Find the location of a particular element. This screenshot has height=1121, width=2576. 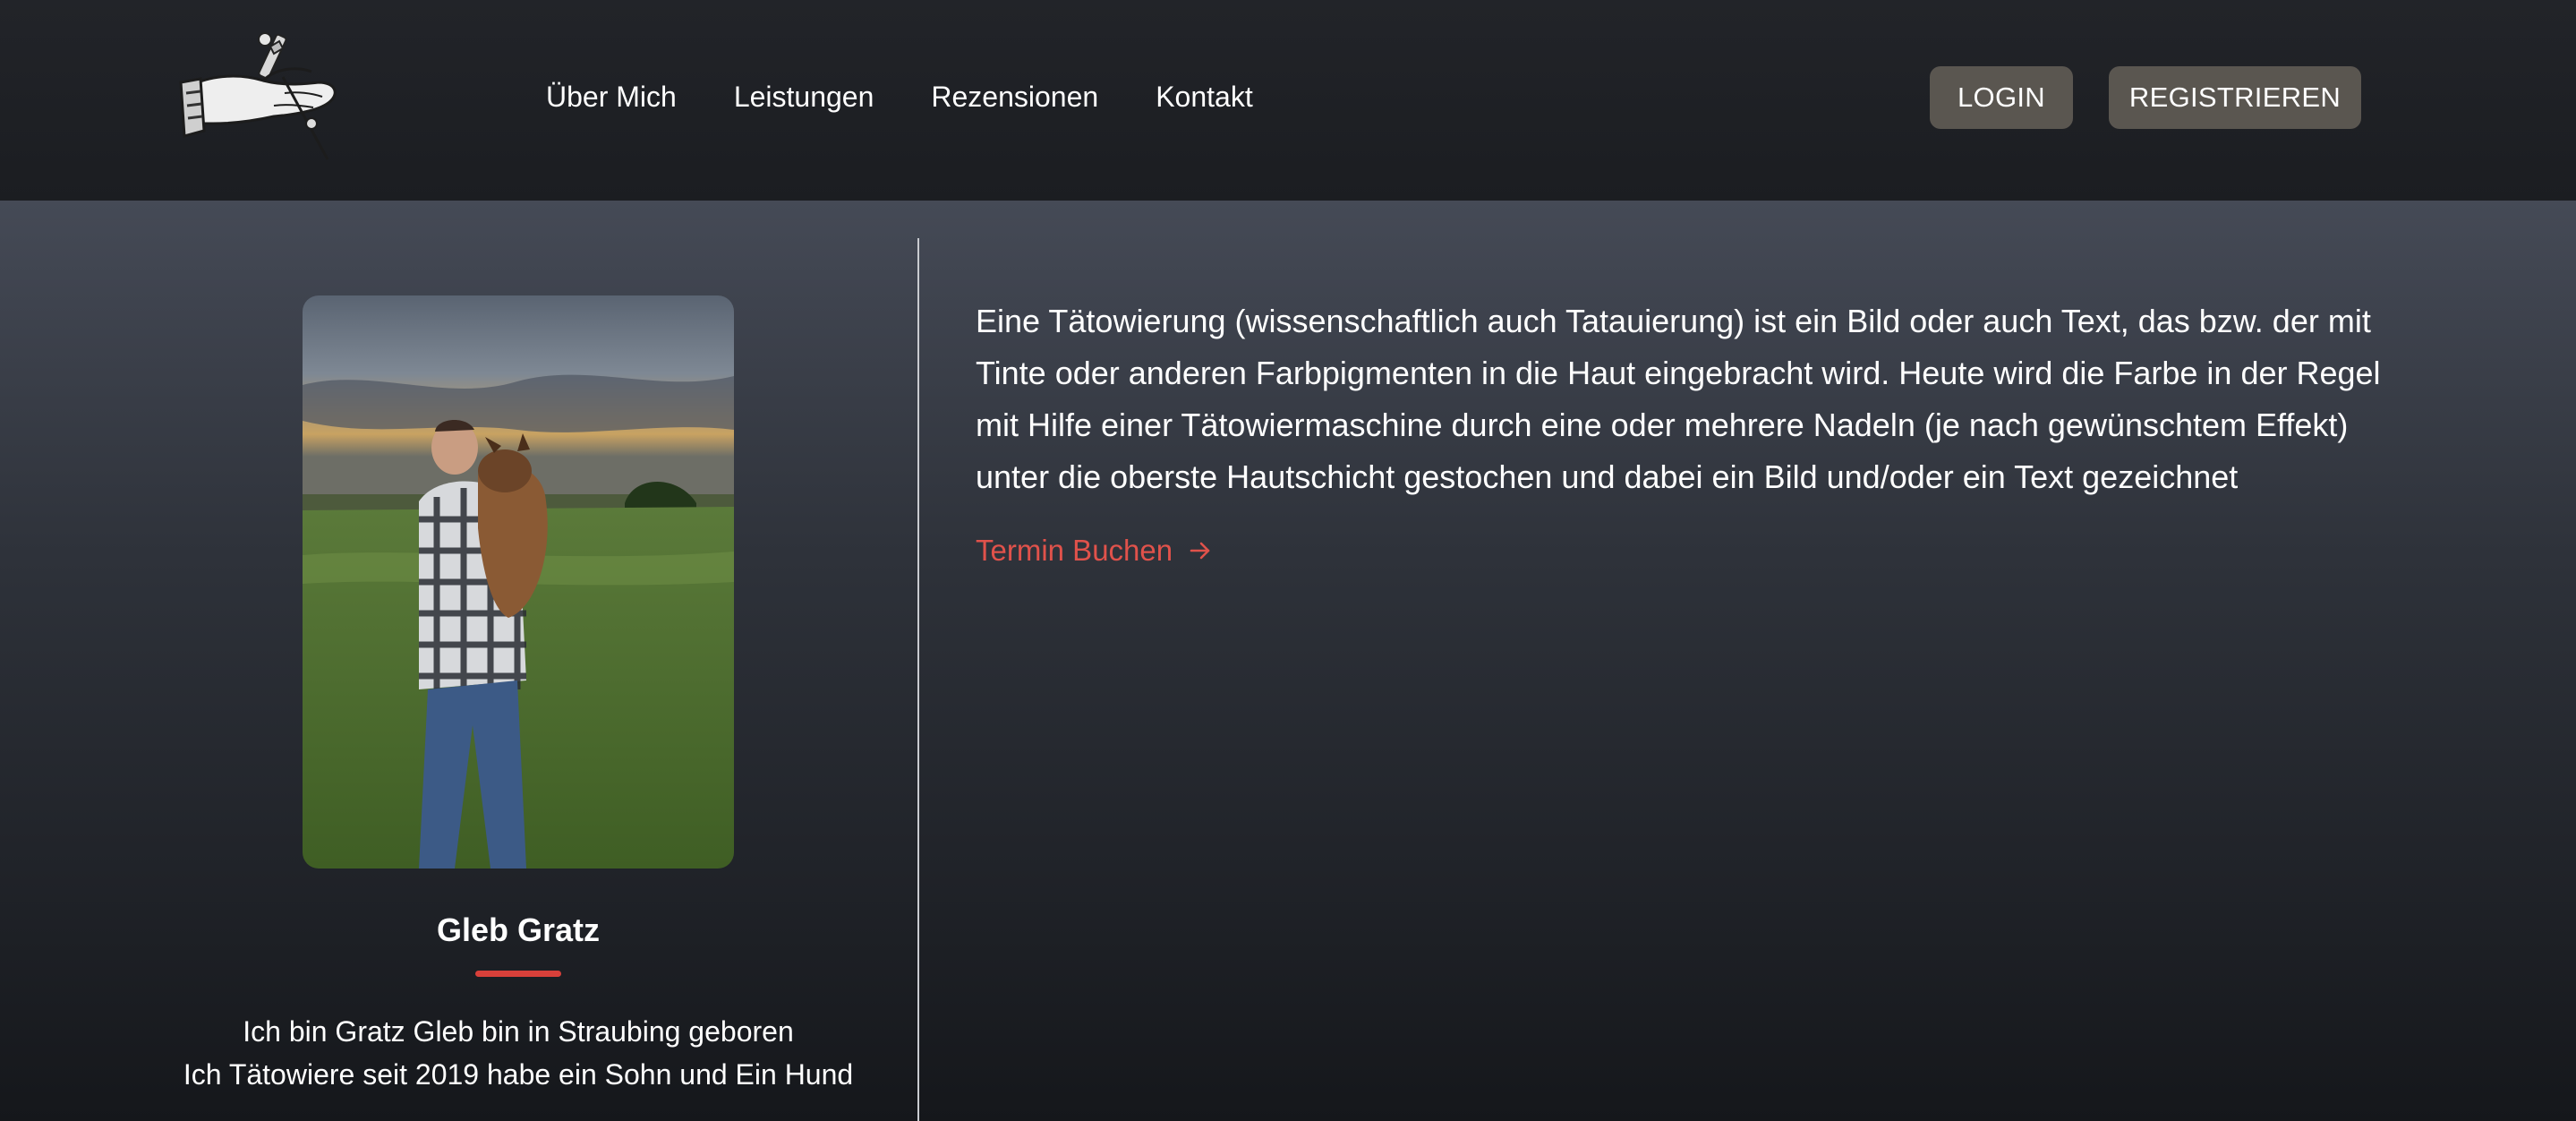

login-button: LOGIN is located at coordinates (2001, 97).